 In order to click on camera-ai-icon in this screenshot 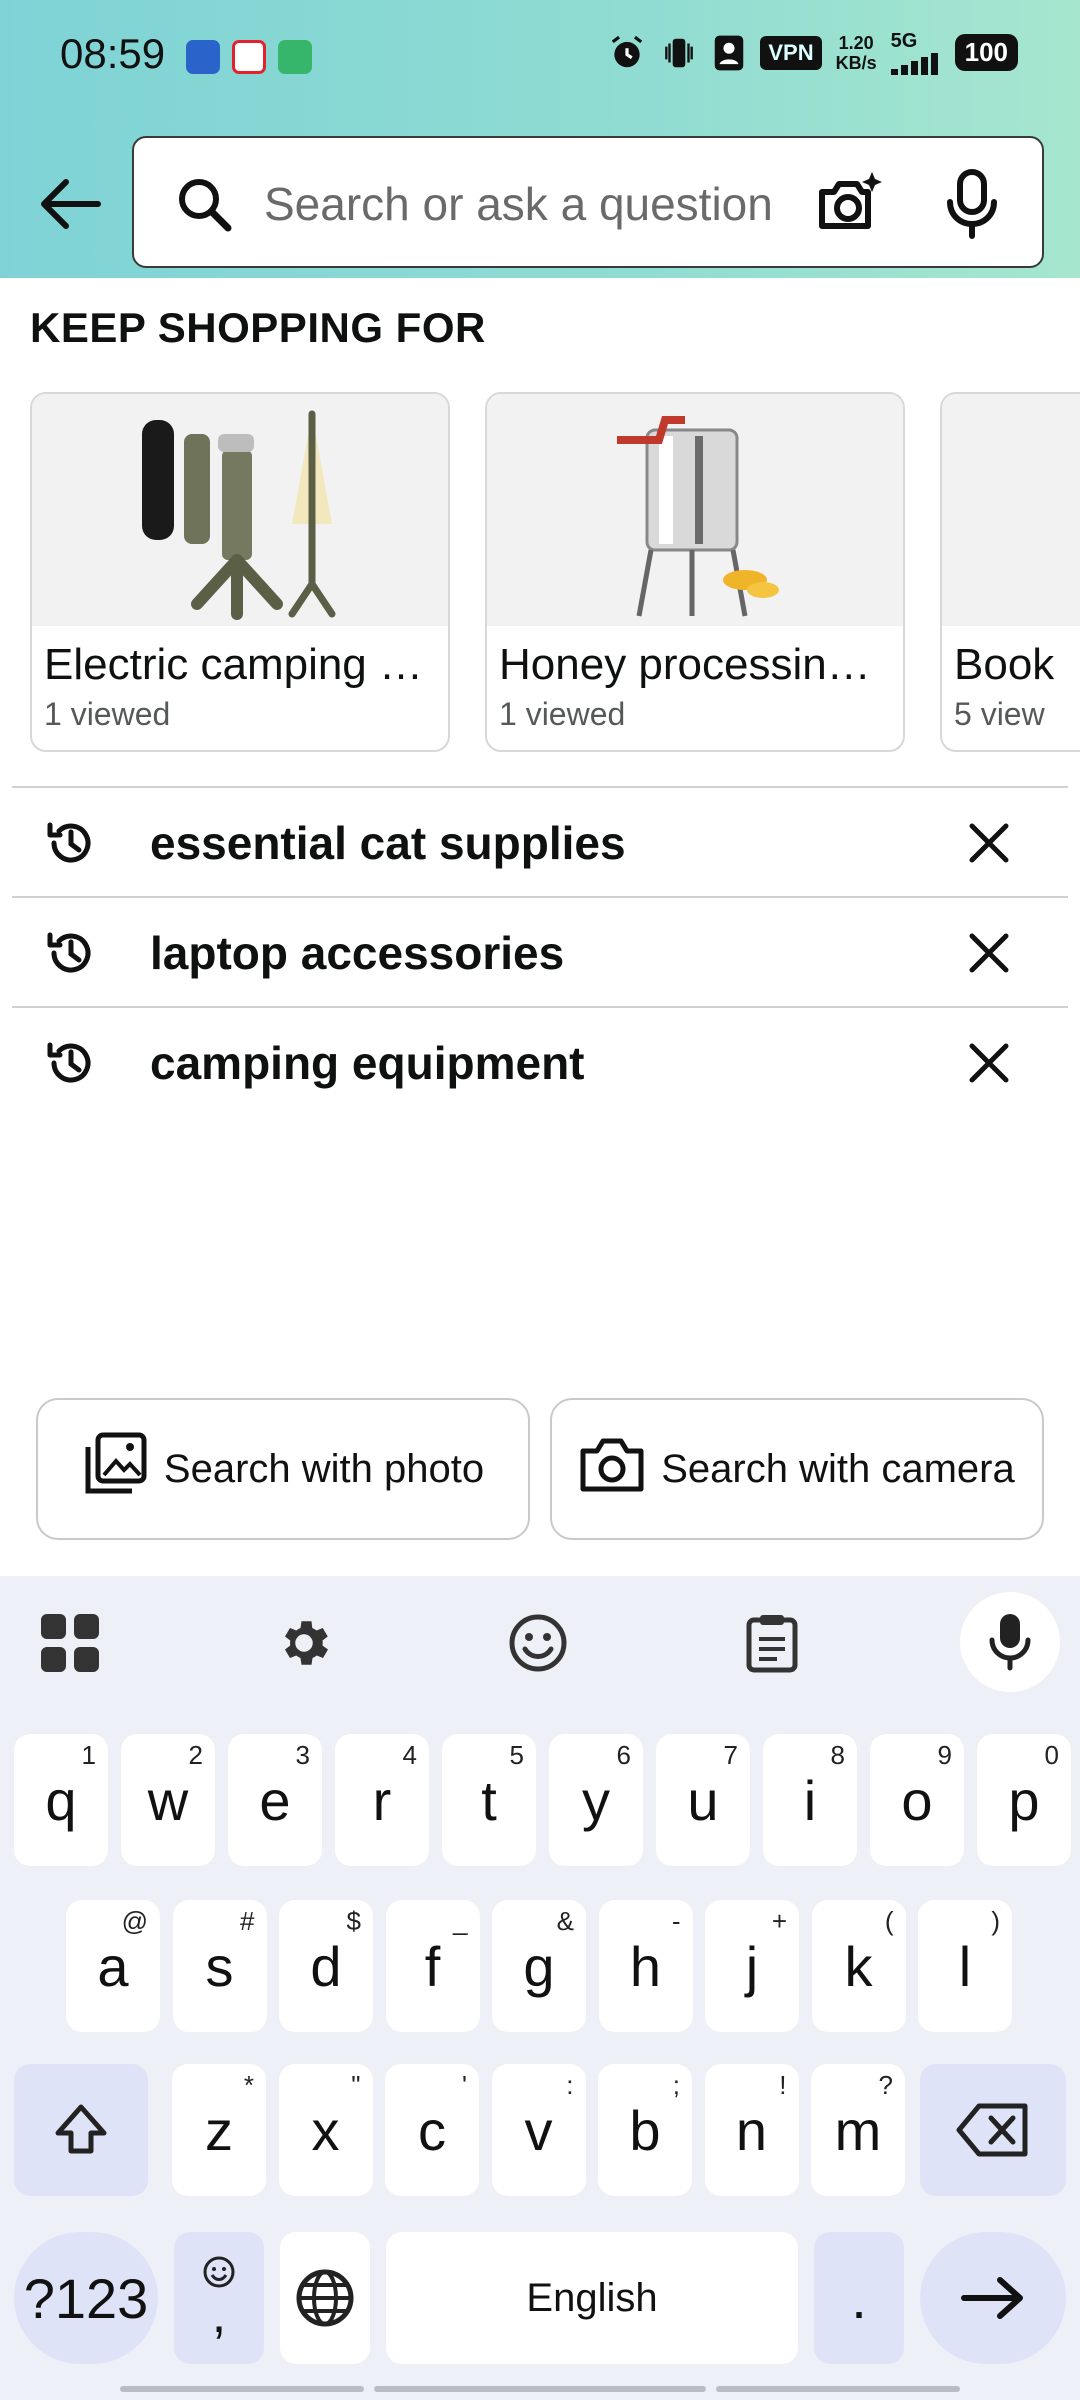, I will do `click(850, 204)`.